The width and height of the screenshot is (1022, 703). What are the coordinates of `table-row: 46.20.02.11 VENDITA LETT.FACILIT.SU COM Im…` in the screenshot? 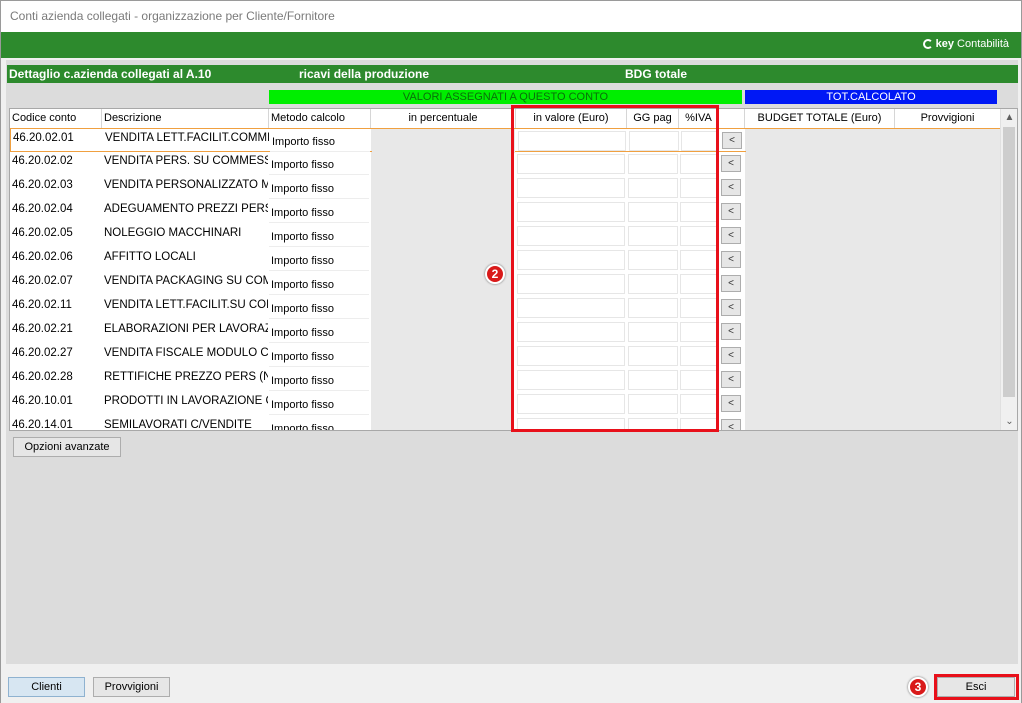 It's located at (505, 308).